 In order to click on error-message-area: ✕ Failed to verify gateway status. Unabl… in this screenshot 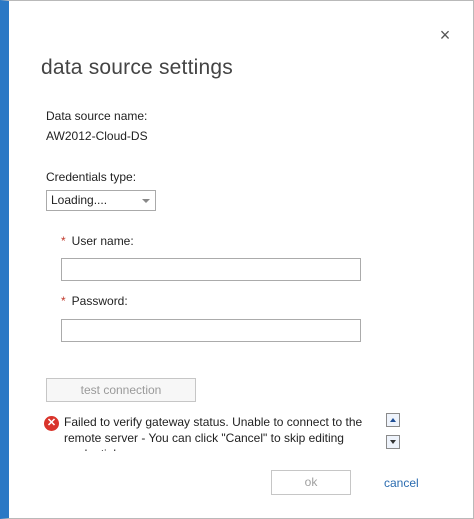, I will do `click(224, 432)`.